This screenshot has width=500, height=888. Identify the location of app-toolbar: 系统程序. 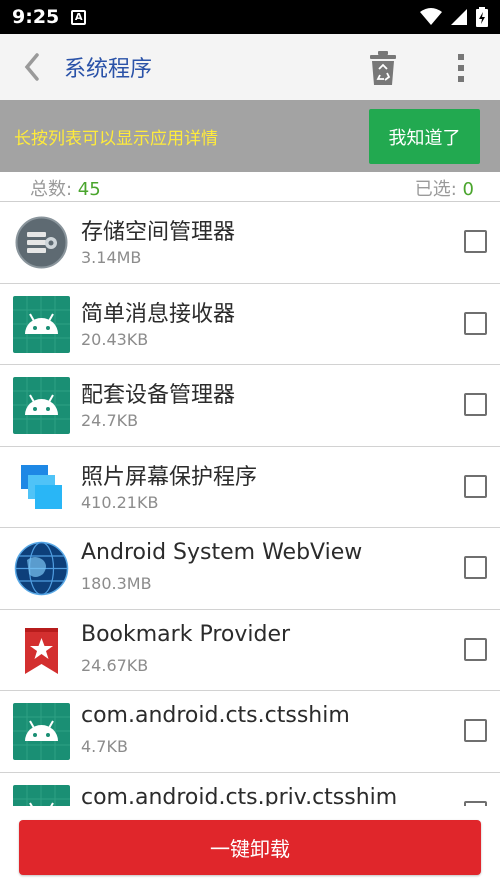
(250, 67).